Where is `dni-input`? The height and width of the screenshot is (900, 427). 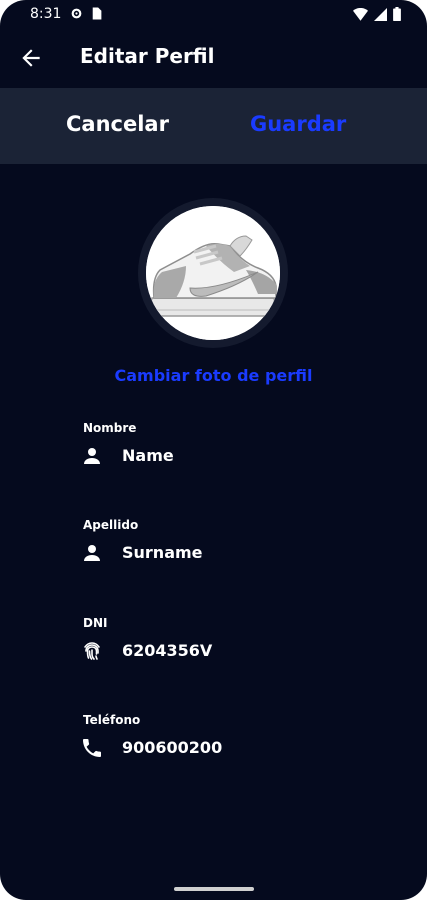 dni-input is located at coordinates (237, 650).